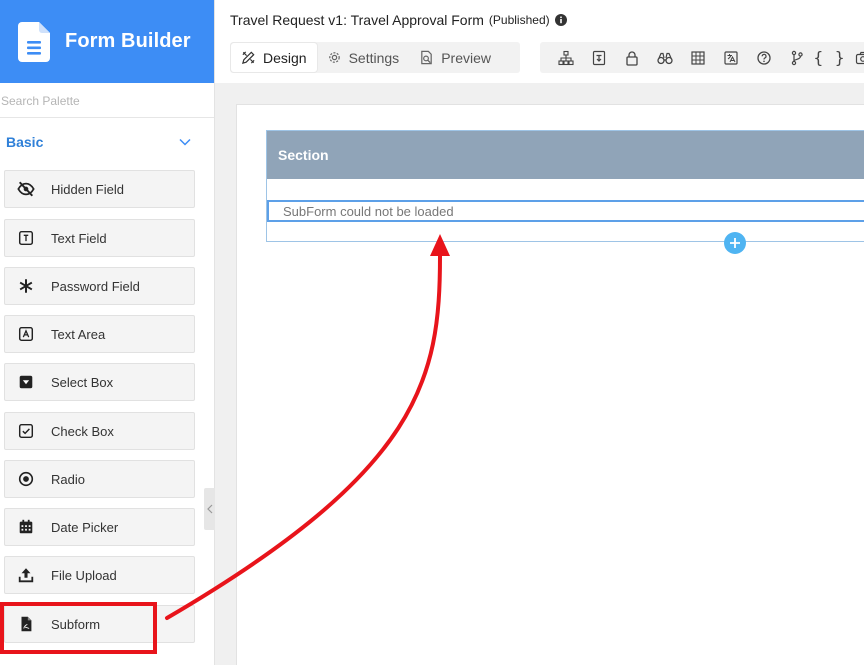  What do you see at coordinates (519, 20) in the screenshot?
I see `status-badge: (Published)` at bounding box center [519, 20].